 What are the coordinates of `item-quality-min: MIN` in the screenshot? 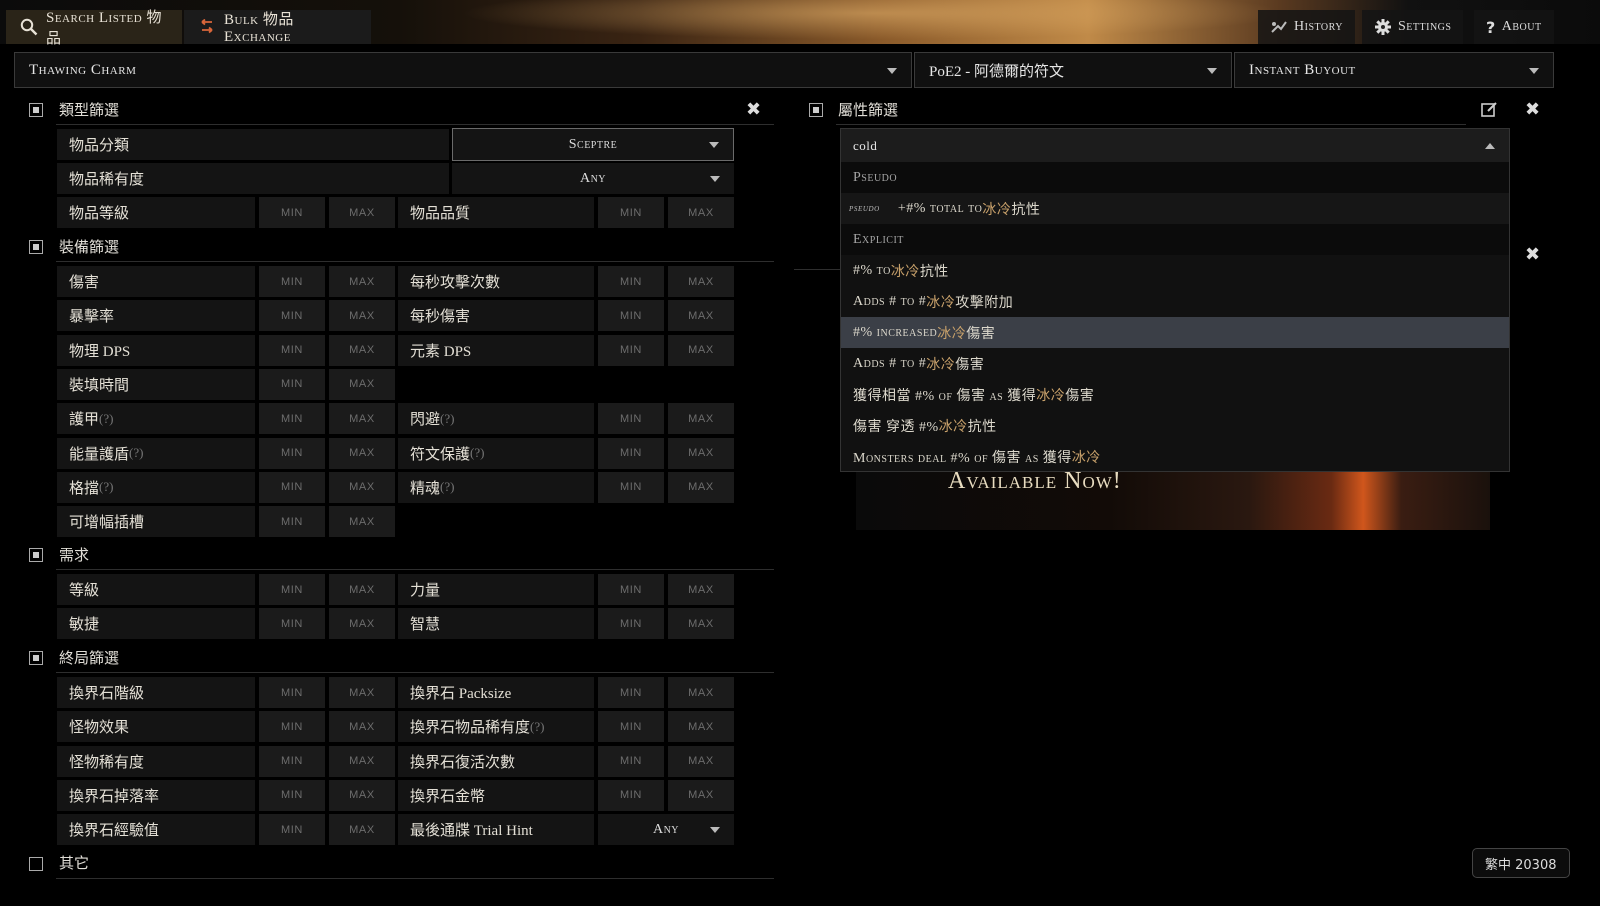 It's located at (631, 212).